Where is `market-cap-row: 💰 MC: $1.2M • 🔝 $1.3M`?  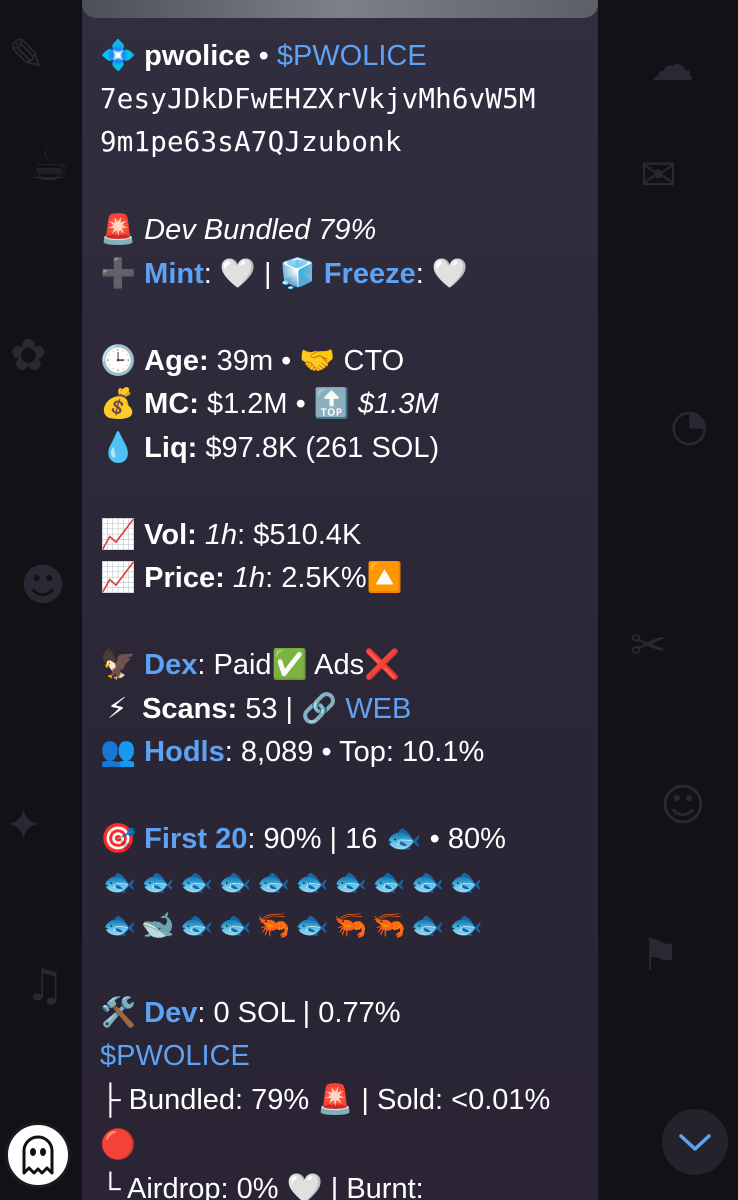 market-cap-row: 💰 MC: $1.2M • 🔝 $1.3M is located at coordinates (345, 404).